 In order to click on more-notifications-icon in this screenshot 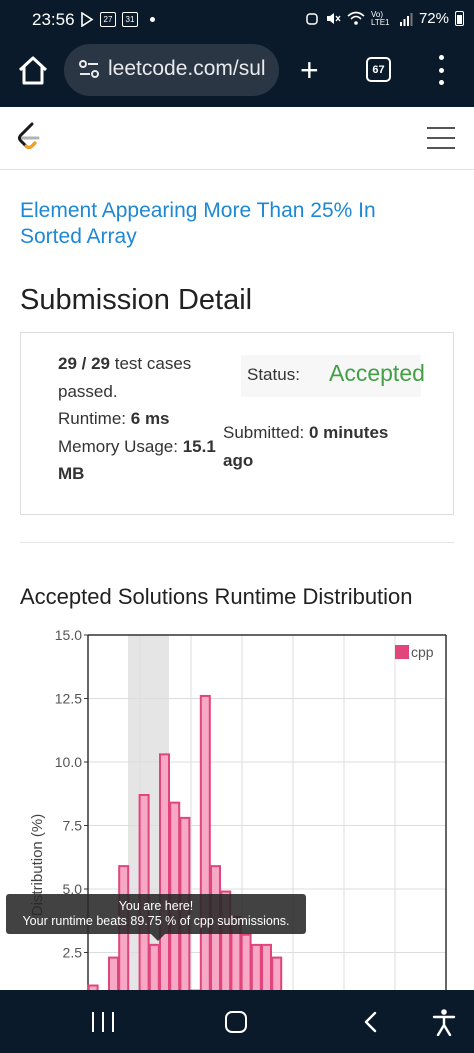, I will do `click(152, 19)`.